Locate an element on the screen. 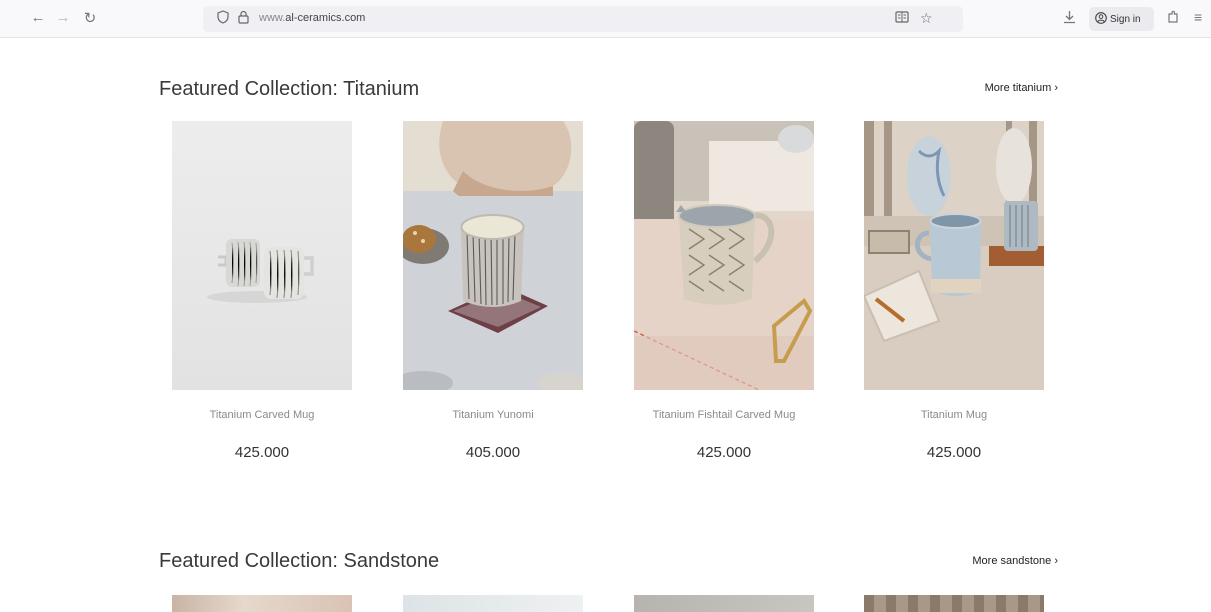  star-icon: ☆ is located at coordinates (926, 18).